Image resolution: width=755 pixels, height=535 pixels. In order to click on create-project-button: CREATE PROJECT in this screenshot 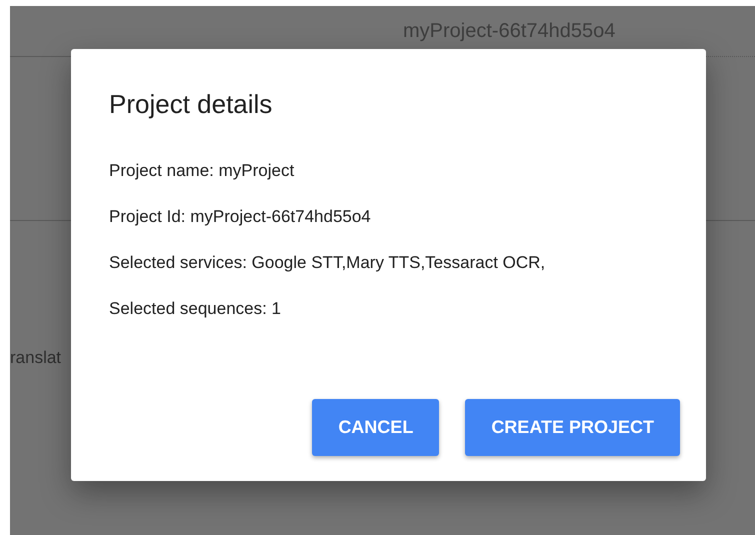, I will do `click(572, 427)`.